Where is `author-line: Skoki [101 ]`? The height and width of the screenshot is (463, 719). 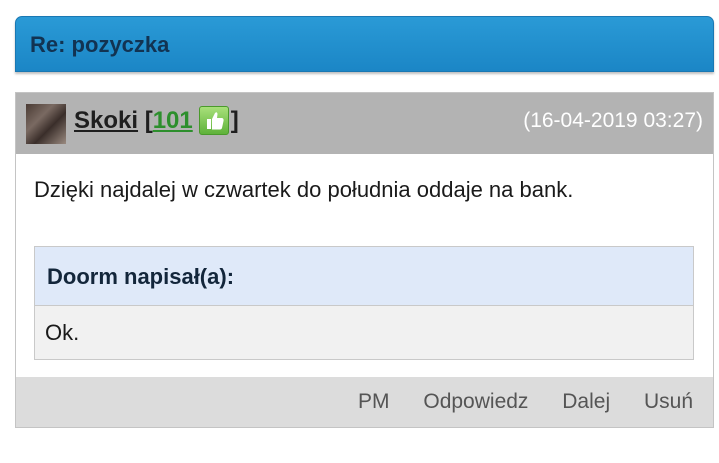
author-line: Skoki [101 ] is located at coordinates (156, 120).